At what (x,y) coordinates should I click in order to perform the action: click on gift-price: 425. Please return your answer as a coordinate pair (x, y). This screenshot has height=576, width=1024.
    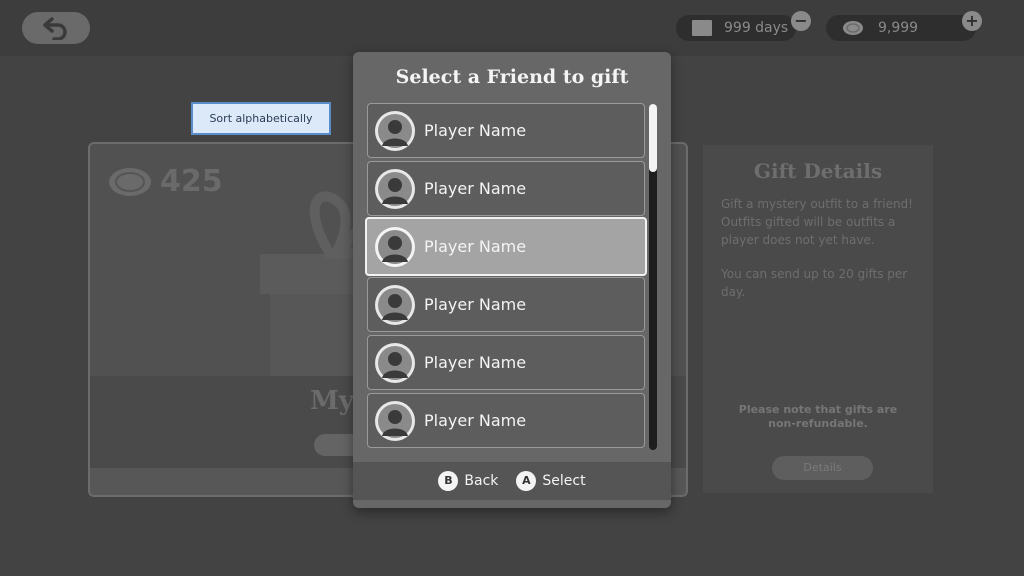
    Looking at the image, I should click on (165, 181).